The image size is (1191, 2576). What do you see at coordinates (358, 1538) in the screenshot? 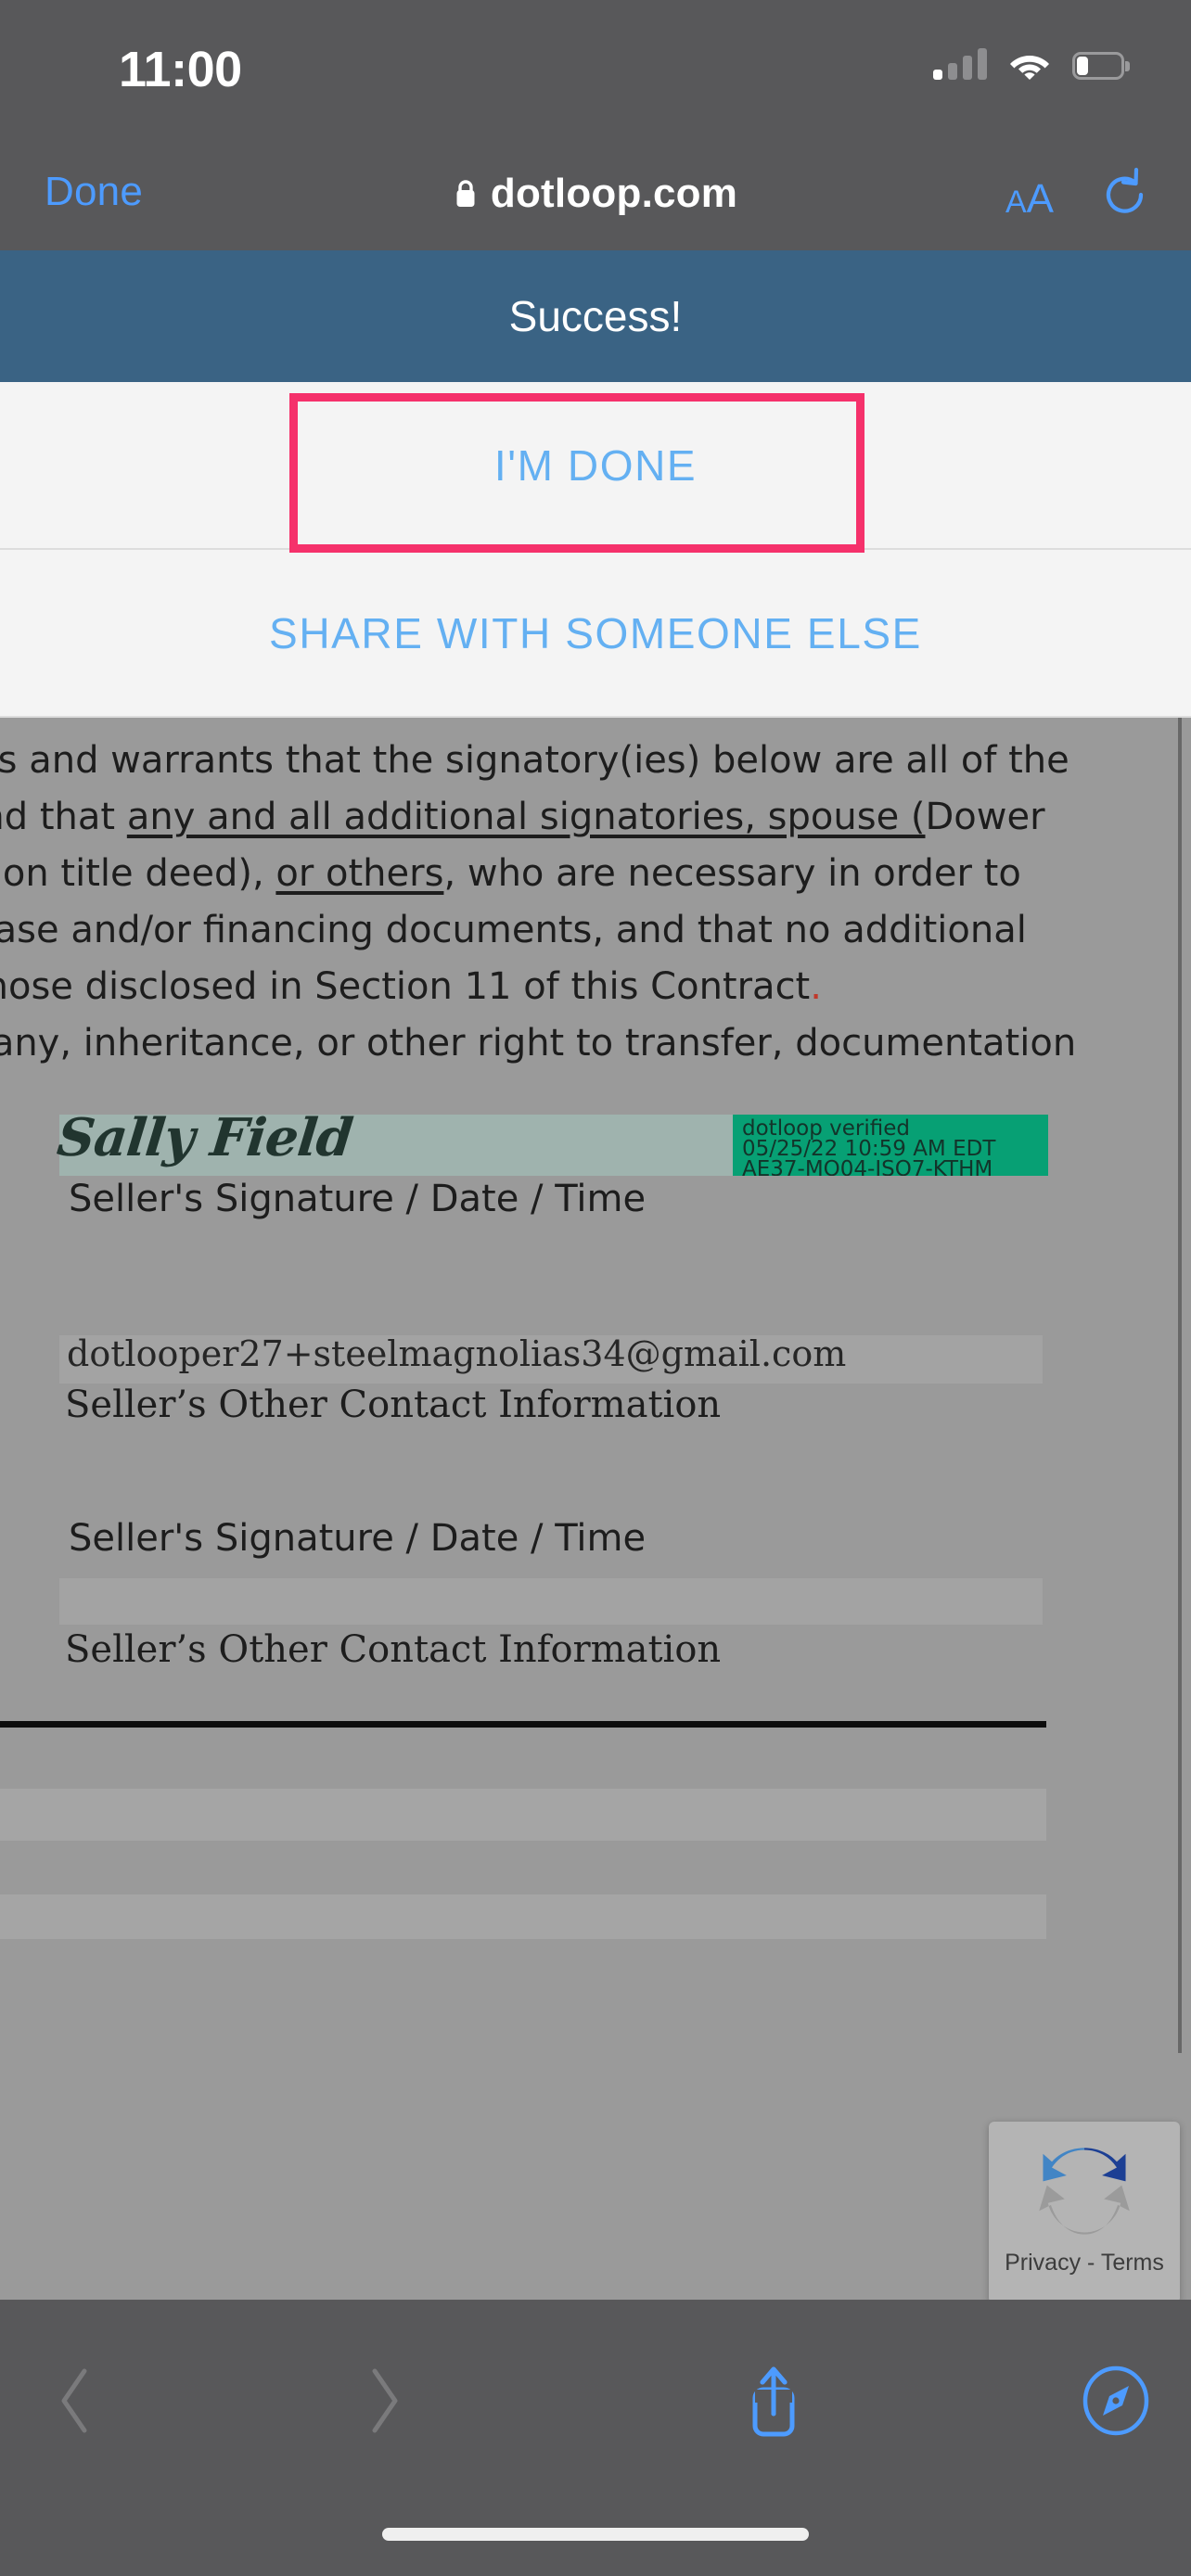
I see `seller-signature-caption-2: Seller's Signature / Date / Time` at bounding box center [358, 1538].